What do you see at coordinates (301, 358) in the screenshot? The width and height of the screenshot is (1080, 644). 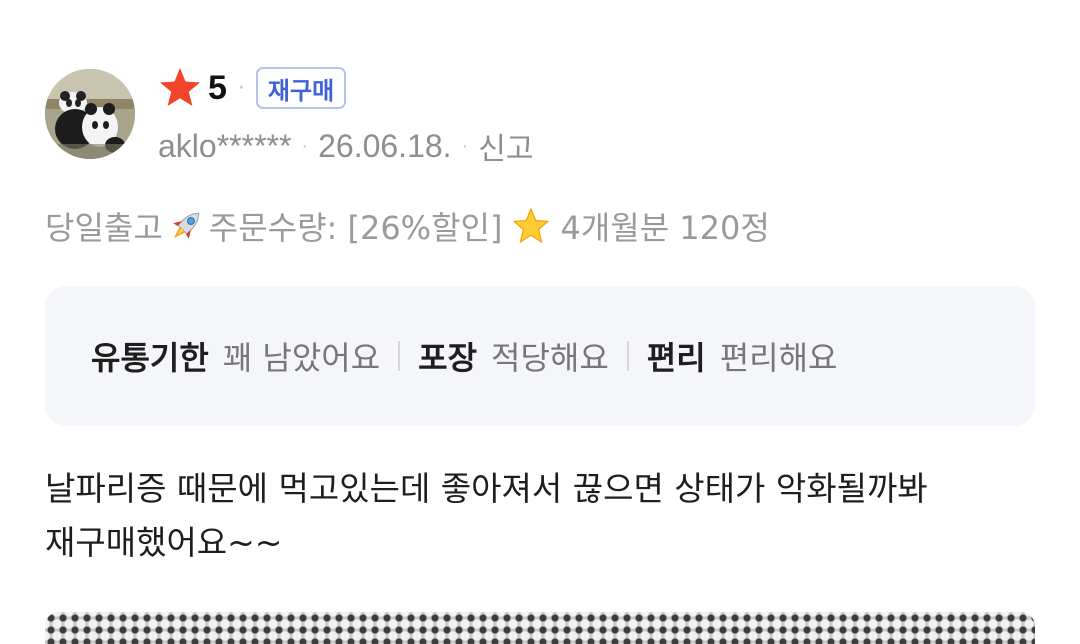 I see `eval-value-expiry: 꽤 남았어요` at bounding box center [301, 358].